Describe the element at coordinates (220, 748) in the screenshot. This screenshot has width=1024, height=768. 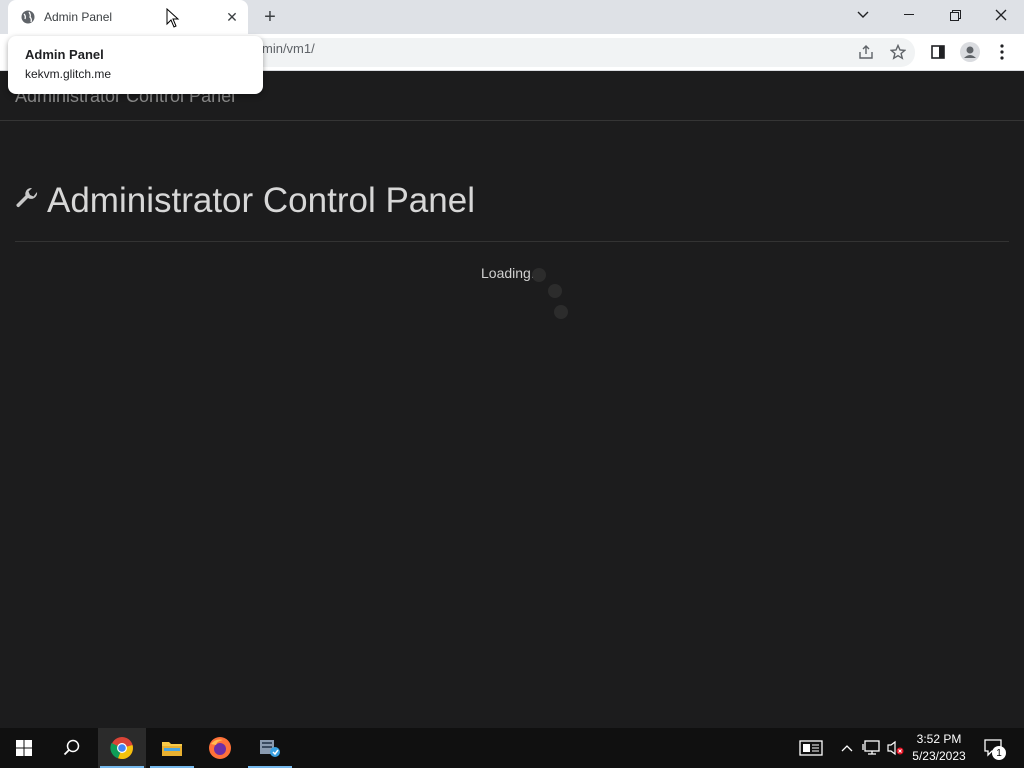
I see `firefox-icon` at that location.